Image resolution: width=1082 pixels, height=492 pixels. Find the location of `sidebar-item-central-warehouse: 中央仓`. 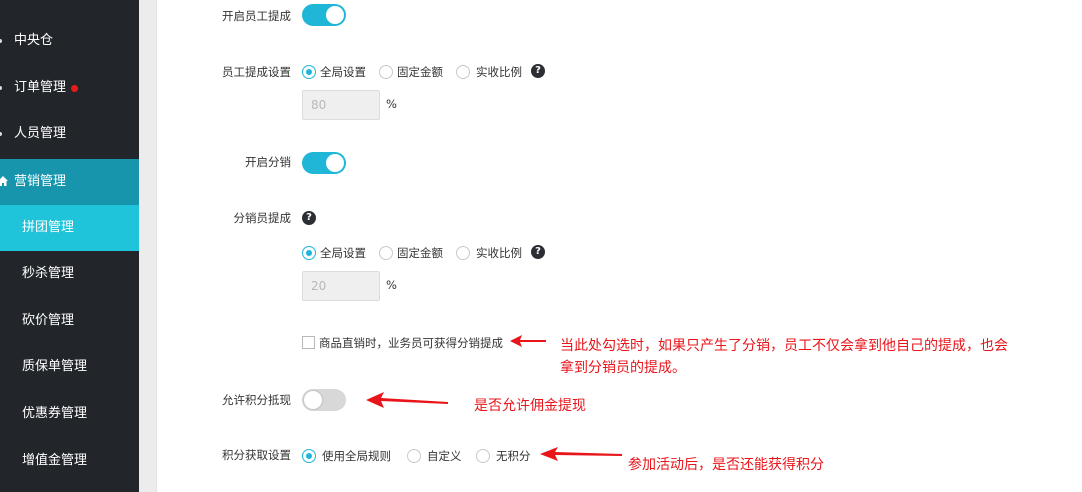

sidebar-item-central-warehouse: 中央仓 is located at coordinates (69, 41).